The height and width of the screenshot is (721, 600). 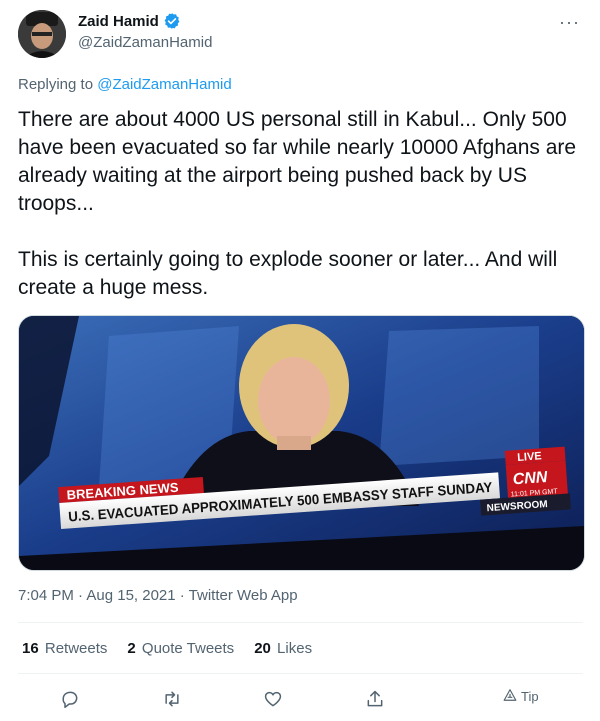 I want to click on tweet-stats: 16 Retweets 2 Quote Tweets 20 Likes, so click(x=167, y=648).